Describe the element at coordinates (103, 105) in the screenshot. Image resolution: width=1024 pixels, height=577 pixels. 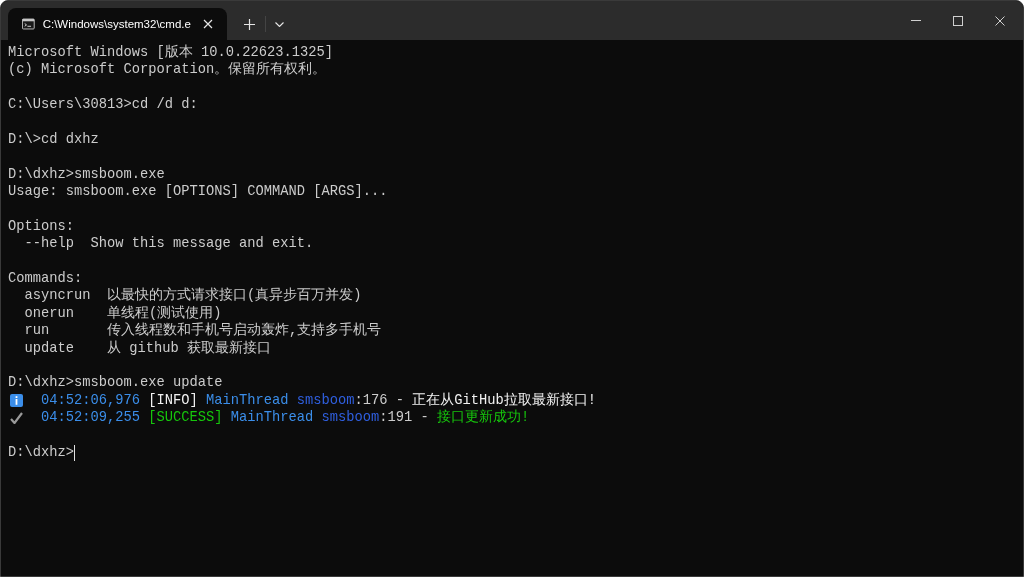
I see `terminal-line: C:\Users\30813>cd /d d:` at that location.